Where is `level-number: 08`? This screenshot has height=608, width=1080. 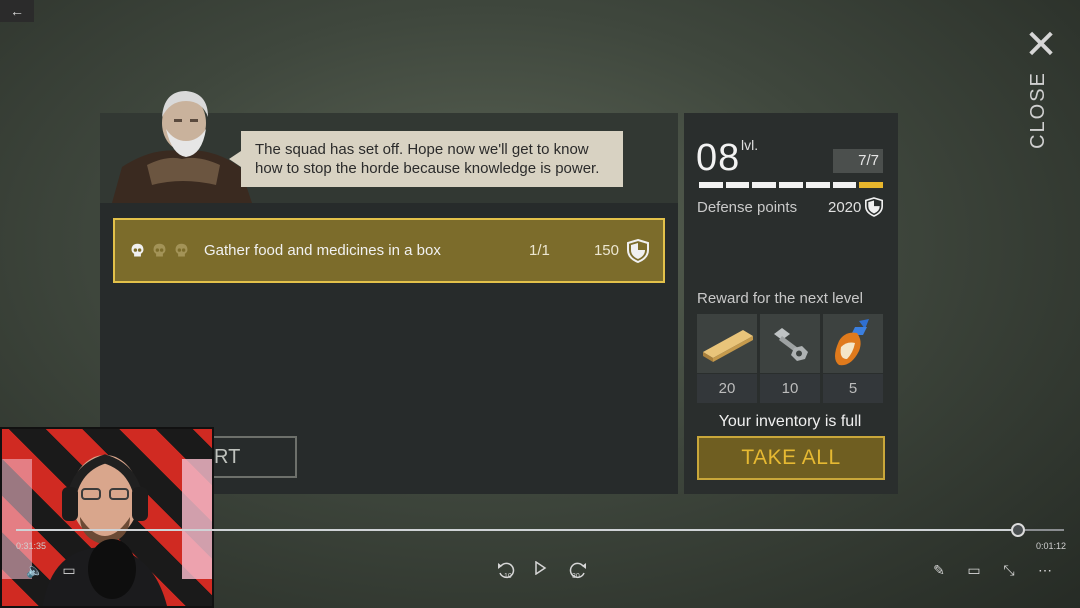 level-number: 08 is located at coordinates (718, 158).